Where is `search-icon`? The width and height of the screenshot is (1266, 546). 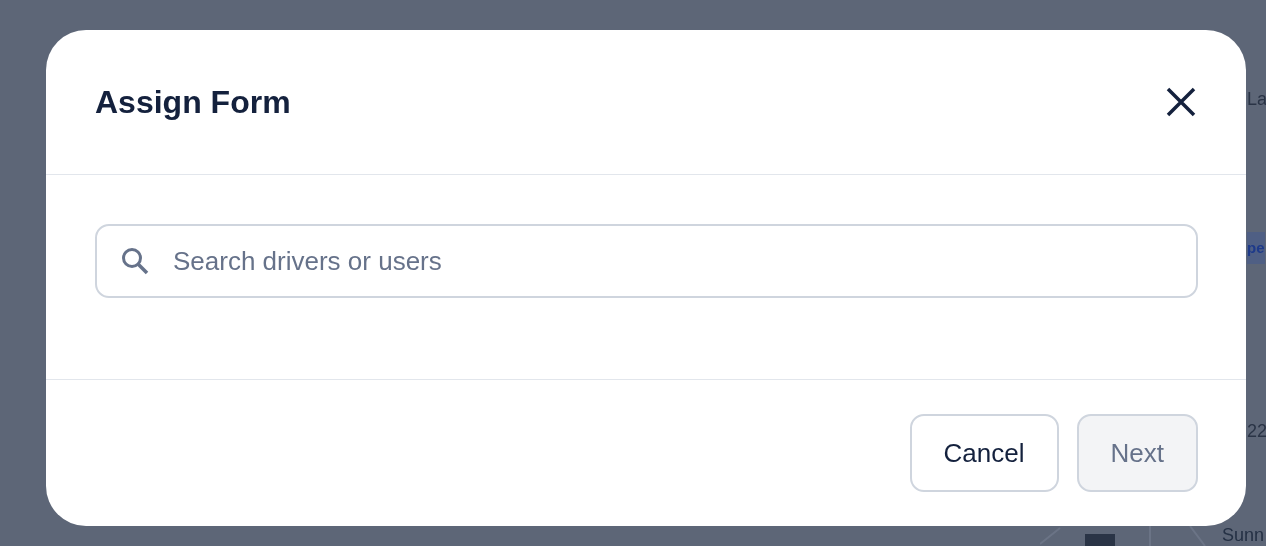 search-icon is located at coordinates (135, 261).